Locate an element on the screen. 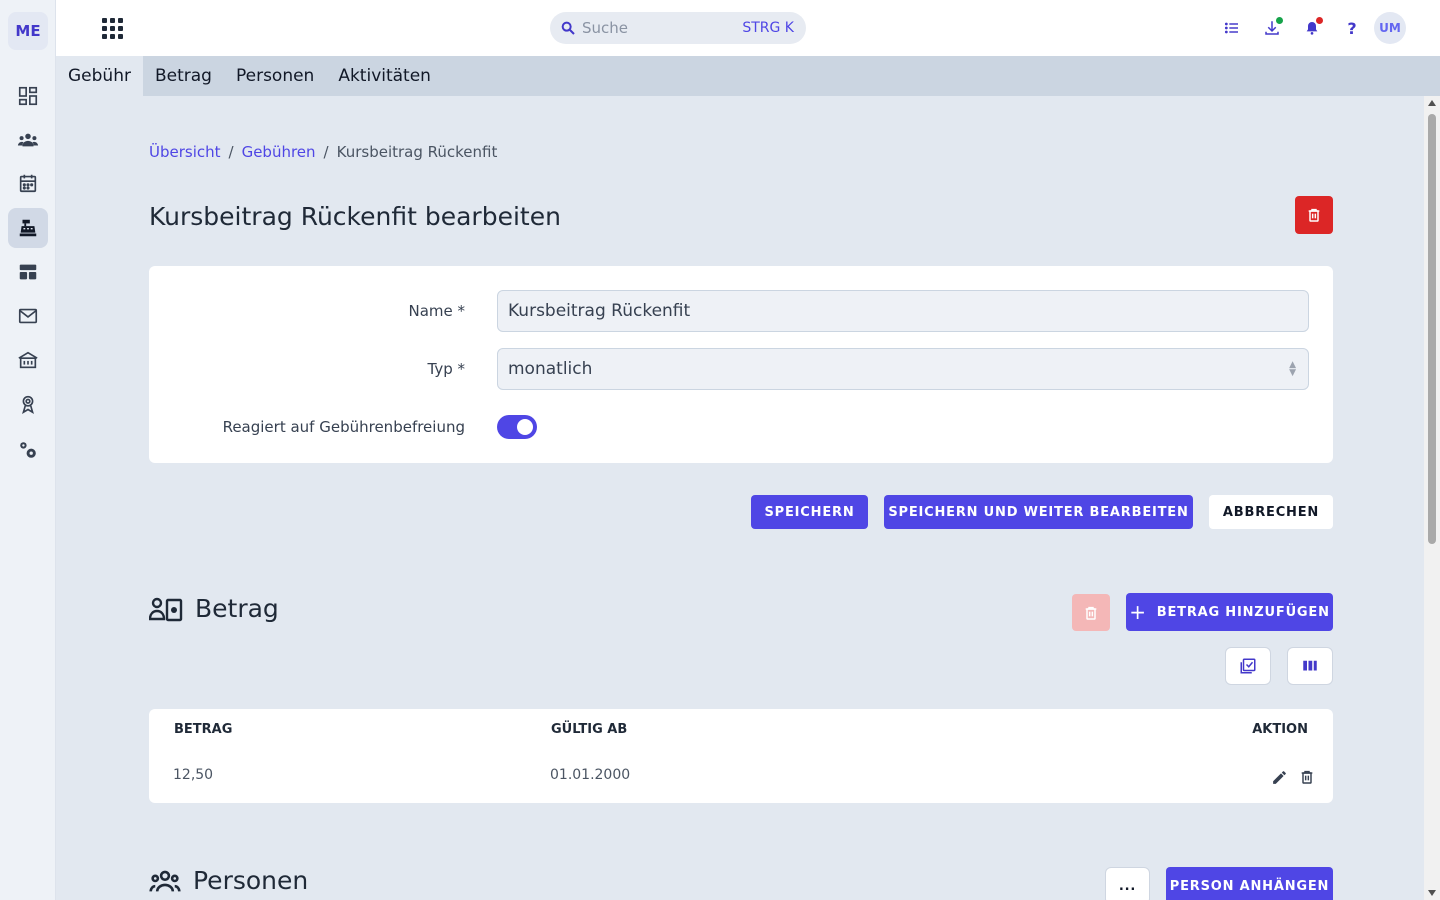 The width and height of the screenshot is (1440, 900). cancel-button: ABBRECHEN is located at coordinates (1271, 512).